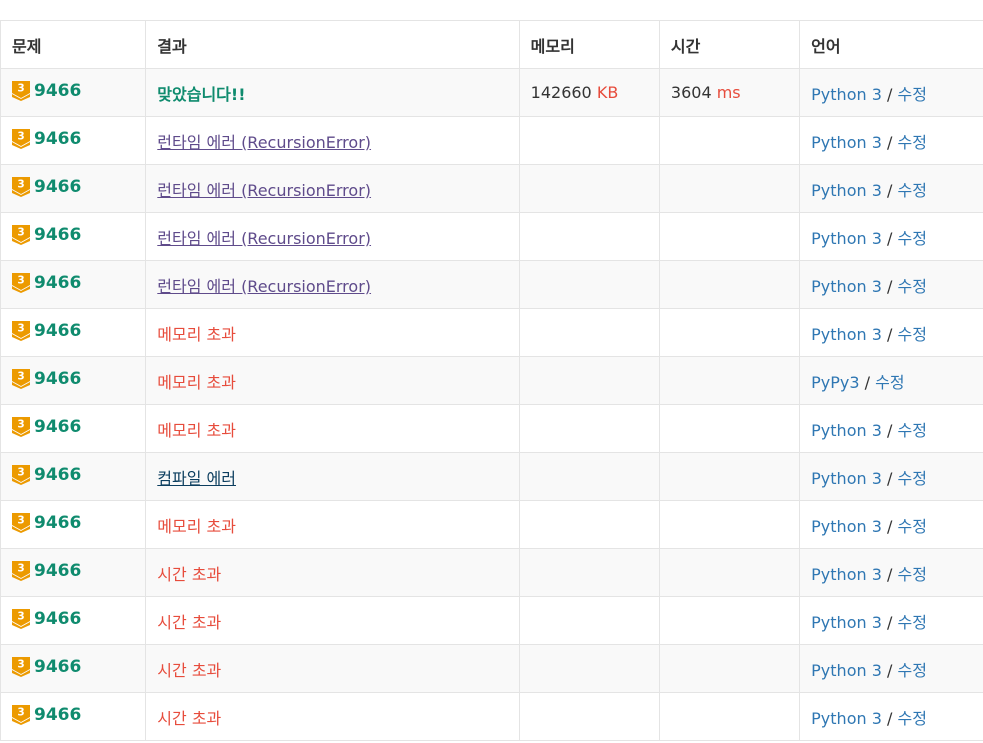 The width and height of the screenshot is (983, 743). I want to click on result-cell: 맞았습니다!!, so click(332, 92).